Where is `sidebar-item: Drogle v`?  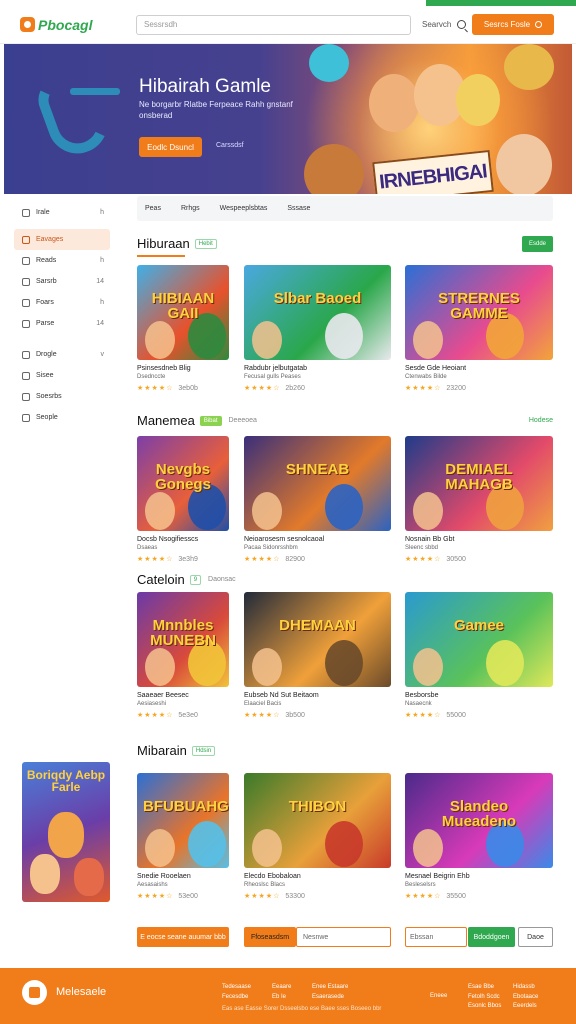 sidebar-item: Drogle v is located at coordinates (62, 354).